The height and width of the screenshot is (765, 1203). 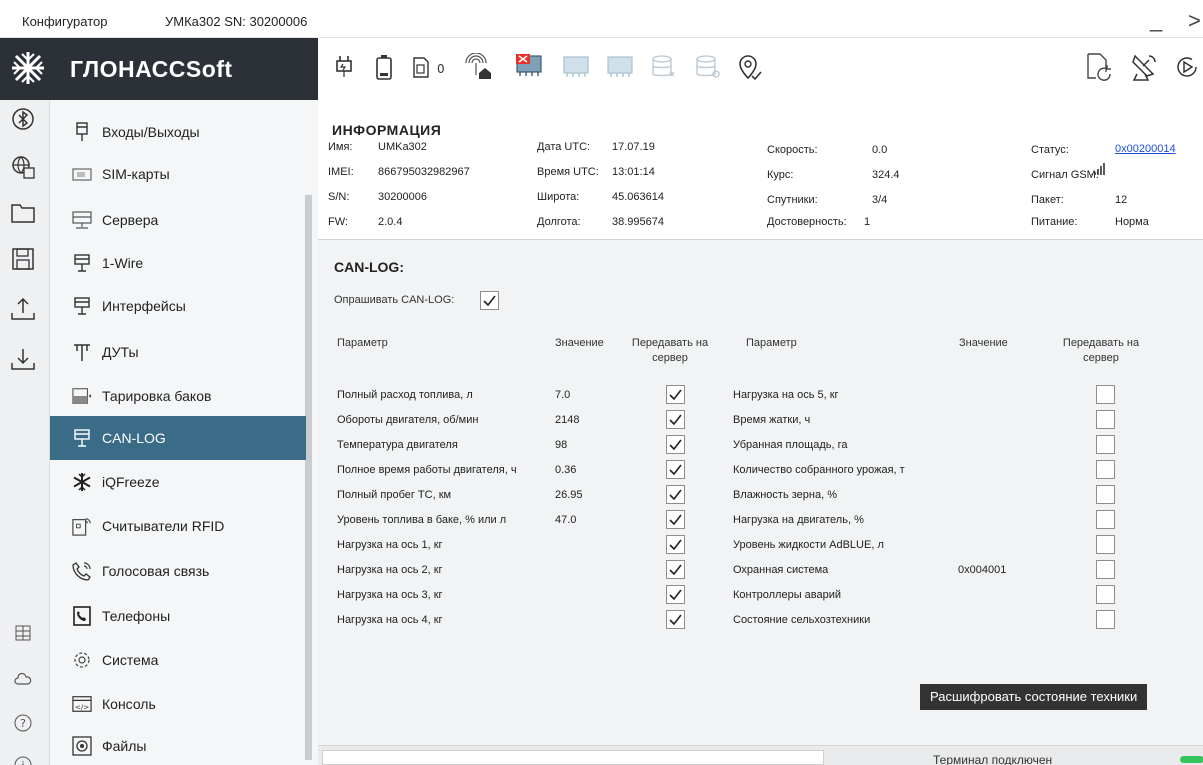 I want to click on sidebar-scrollbar, so click(x=308, y=477).